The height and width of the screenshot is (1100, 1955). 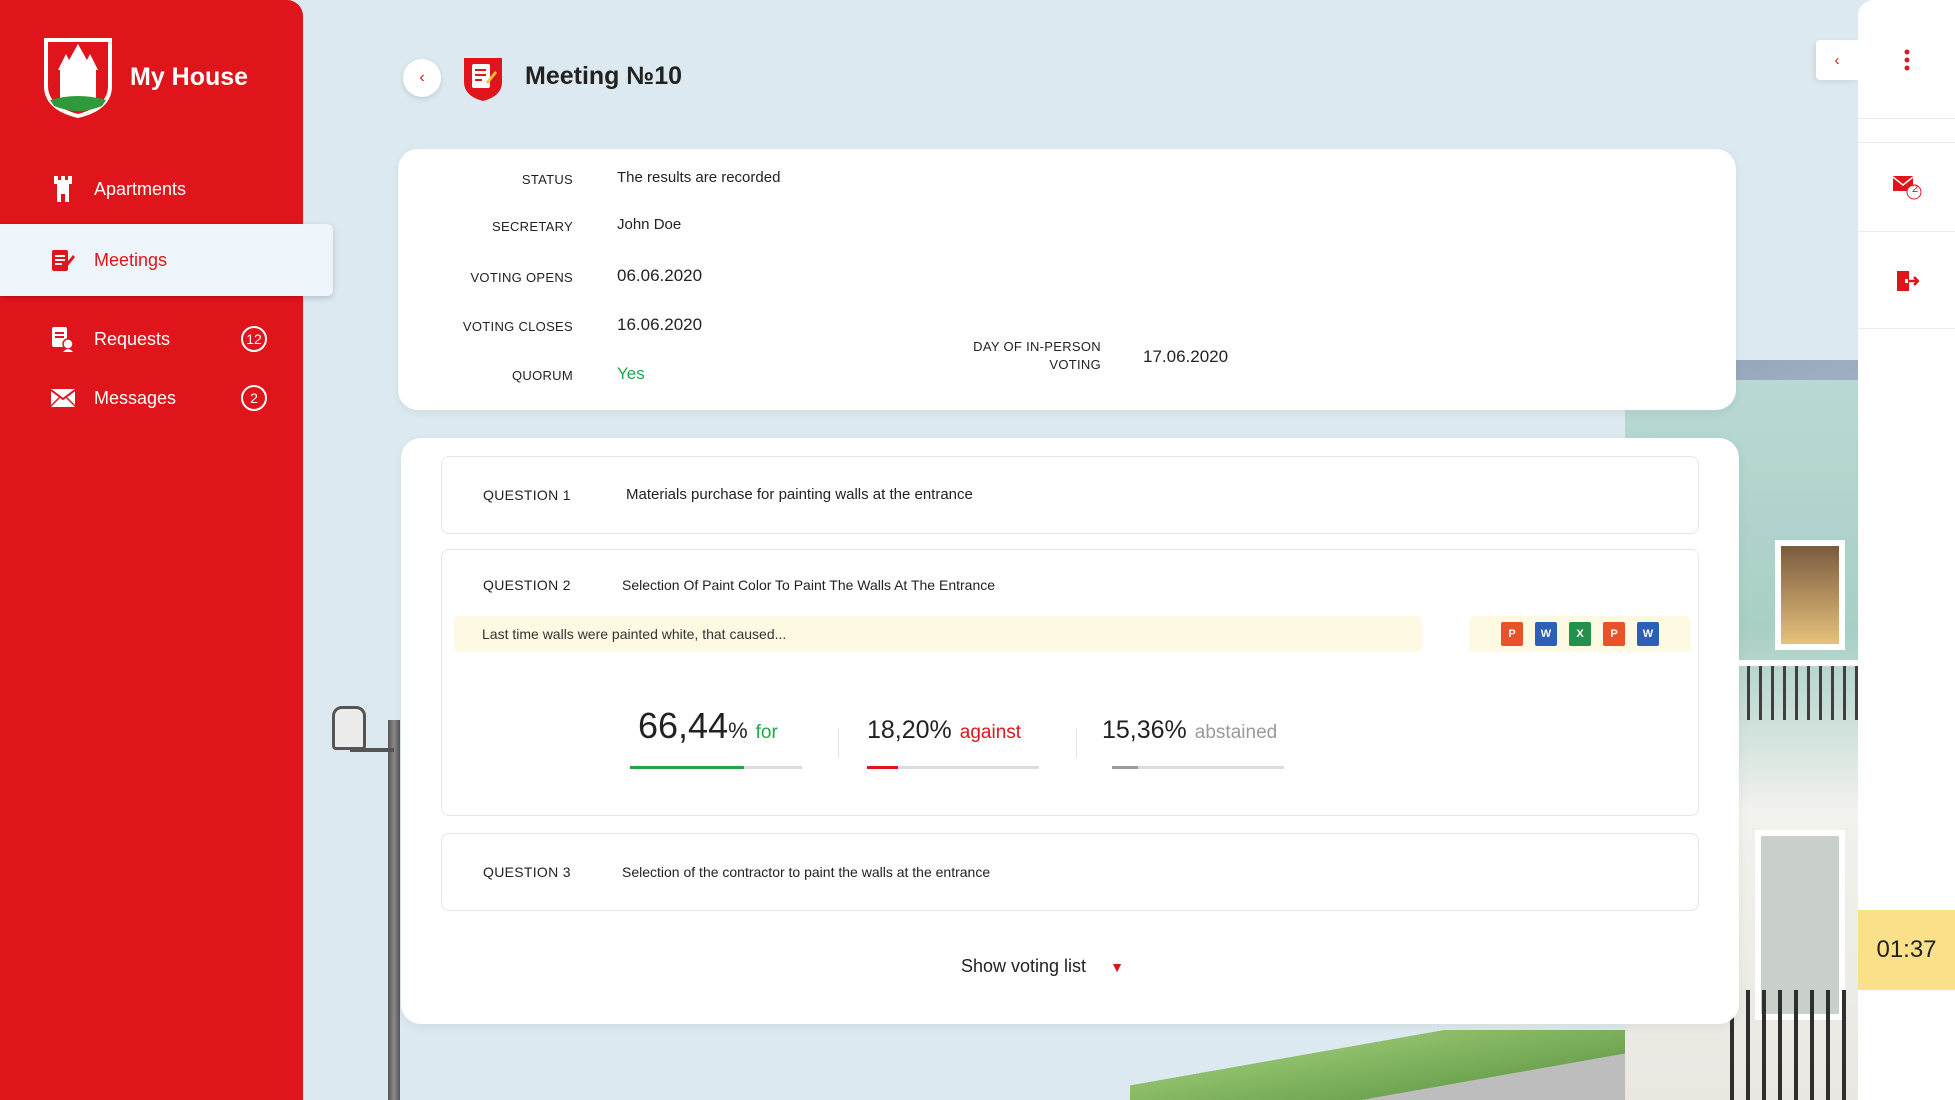 What do you see at coordinates (527, 585) in the screenshot?
I see `question-label: QUESTION 2` at bounding box center [527, 585].